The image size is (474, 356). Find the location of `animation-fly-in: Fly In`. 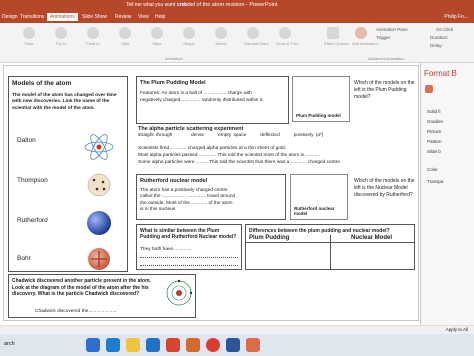

animation-fly-in: Fly In is located at coordinates (61, 36).